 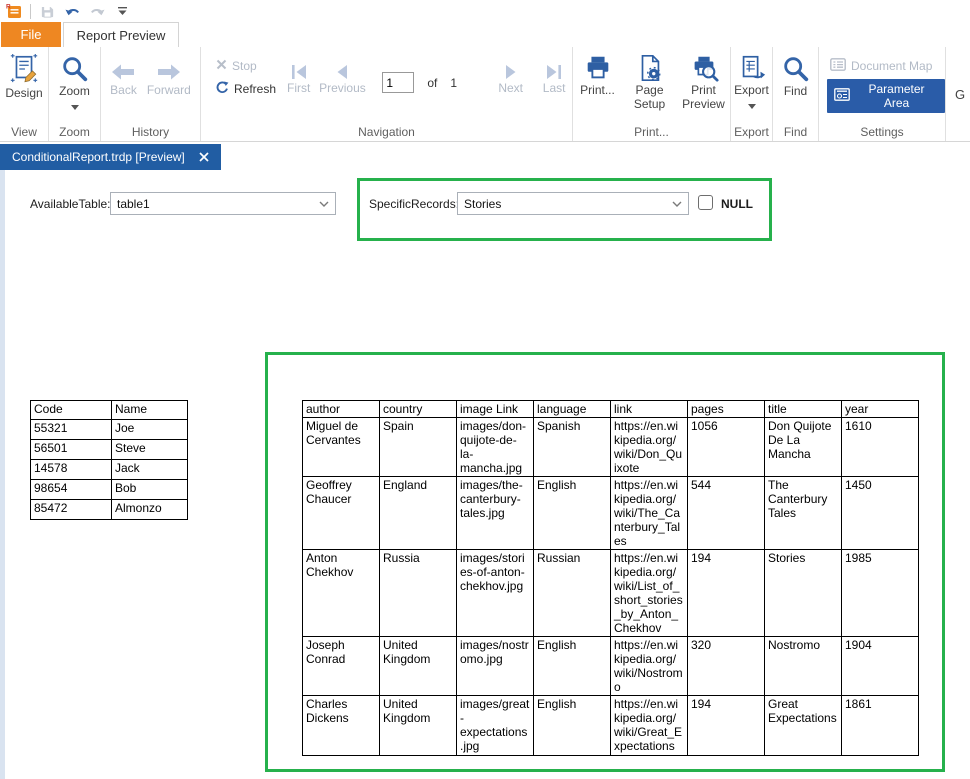 What do you see at coordinates (495, 666) in the screenshot?
I see `table-cell: images/nostromo.jpg` at bounding box center [495, 666].